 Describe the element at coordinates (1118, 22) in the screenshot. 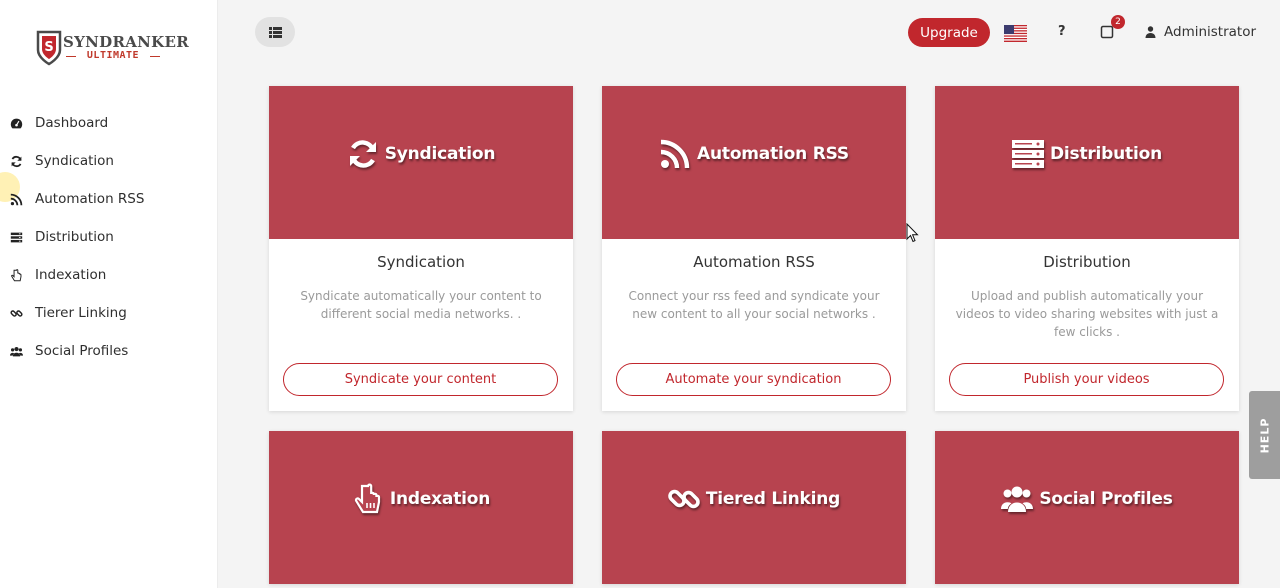

I see `notification-badge: 2` at that location.